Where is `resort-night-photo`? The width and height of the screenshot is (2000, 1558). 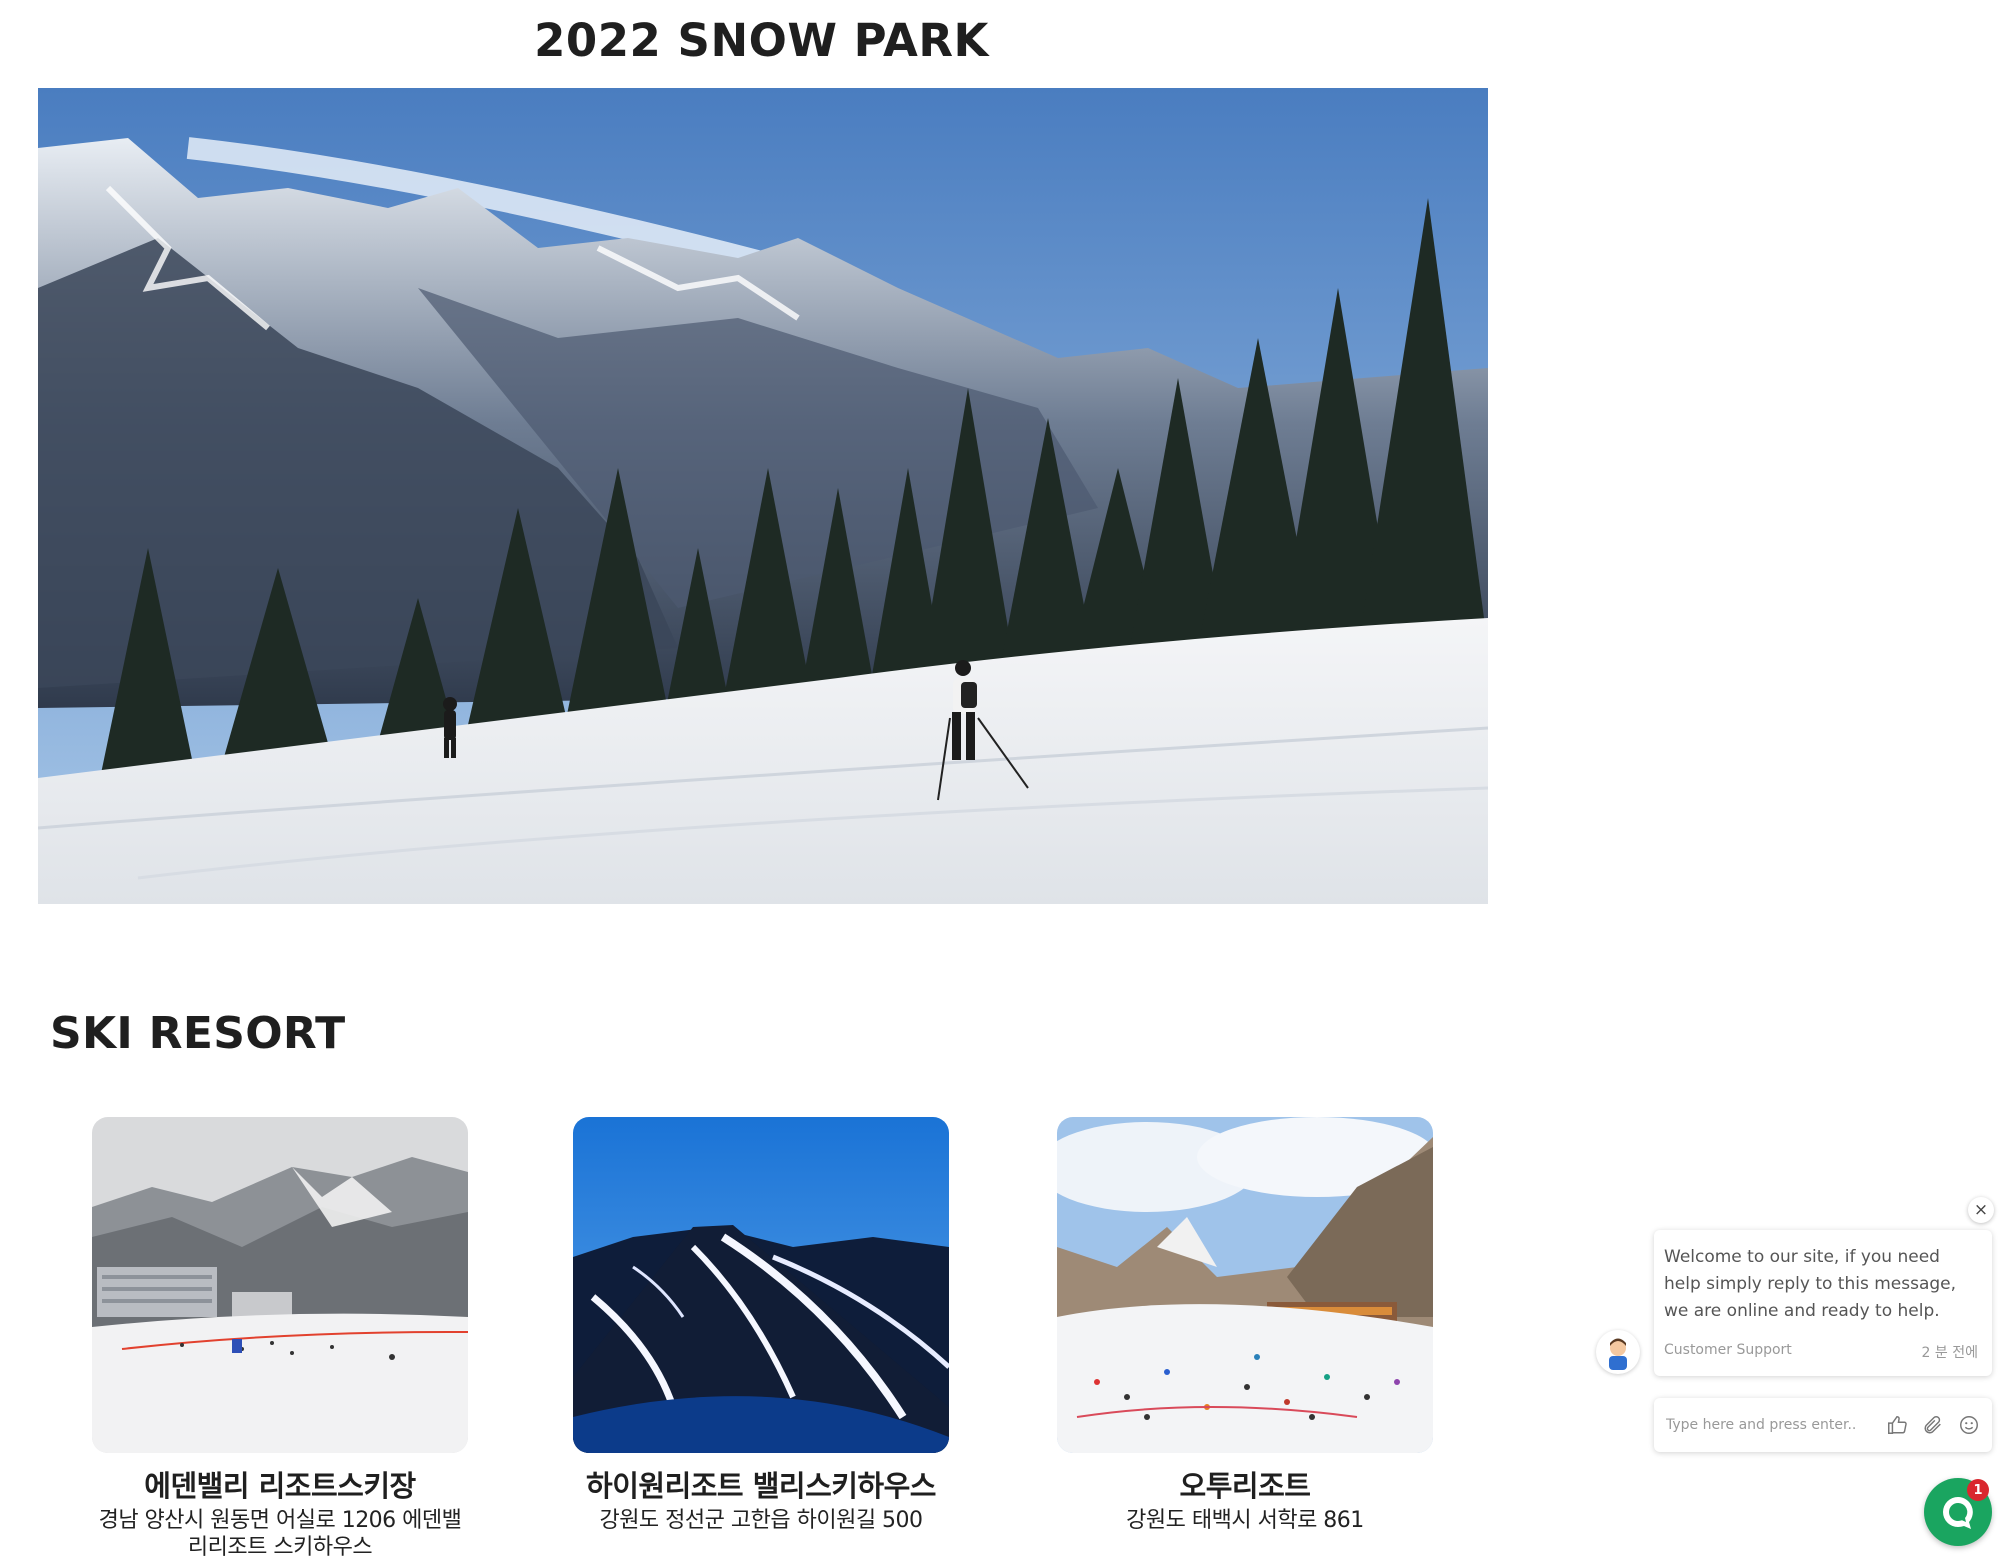 resort-night-photo is located at coordinates (761, 1285).